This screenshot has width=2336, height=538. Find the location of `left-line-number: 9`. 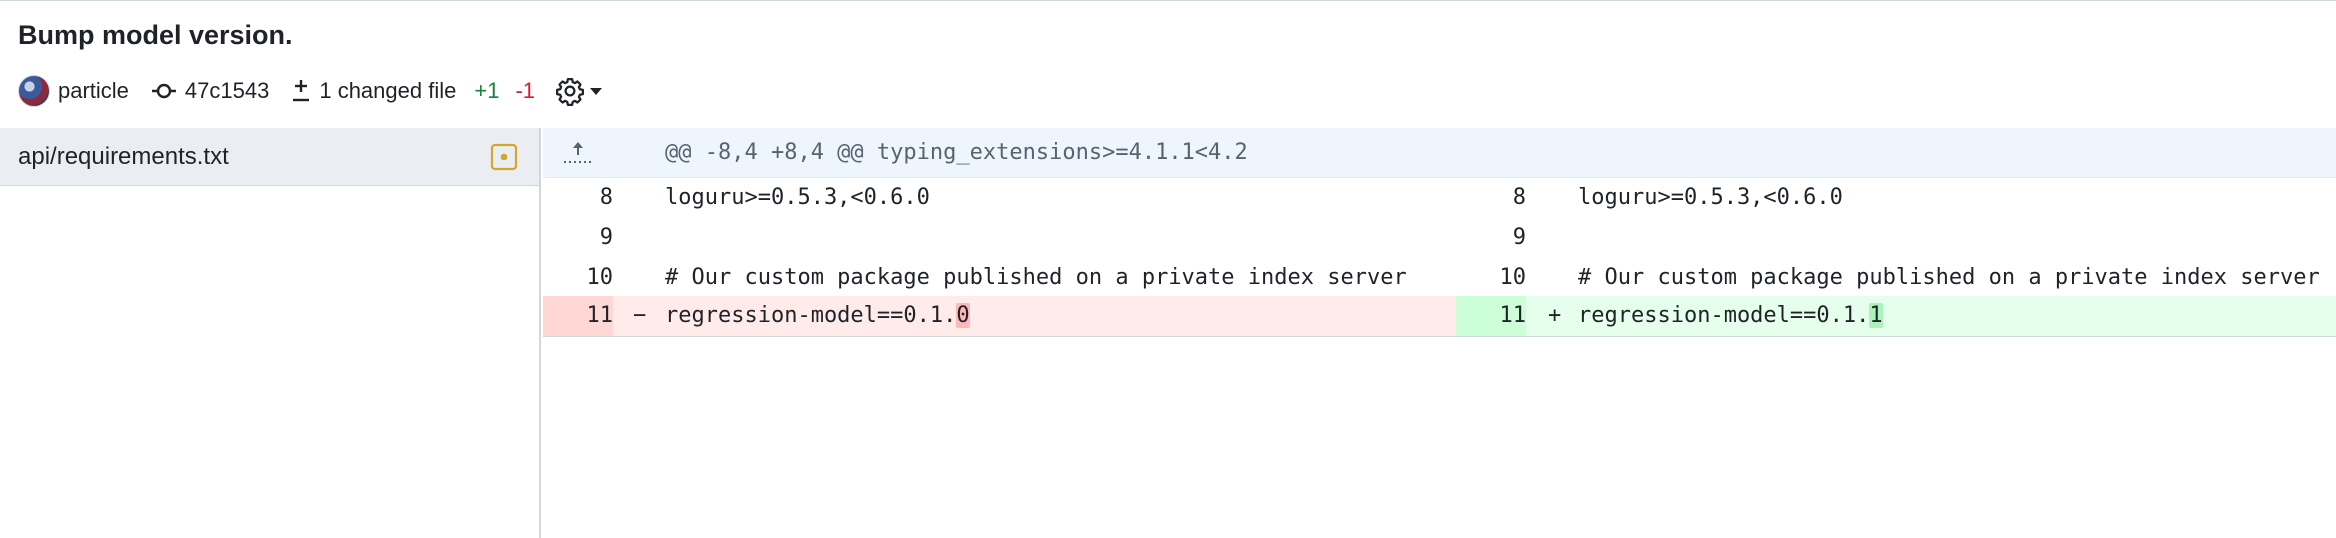

left-line-number: 9 is located at coordinates (578, 238).